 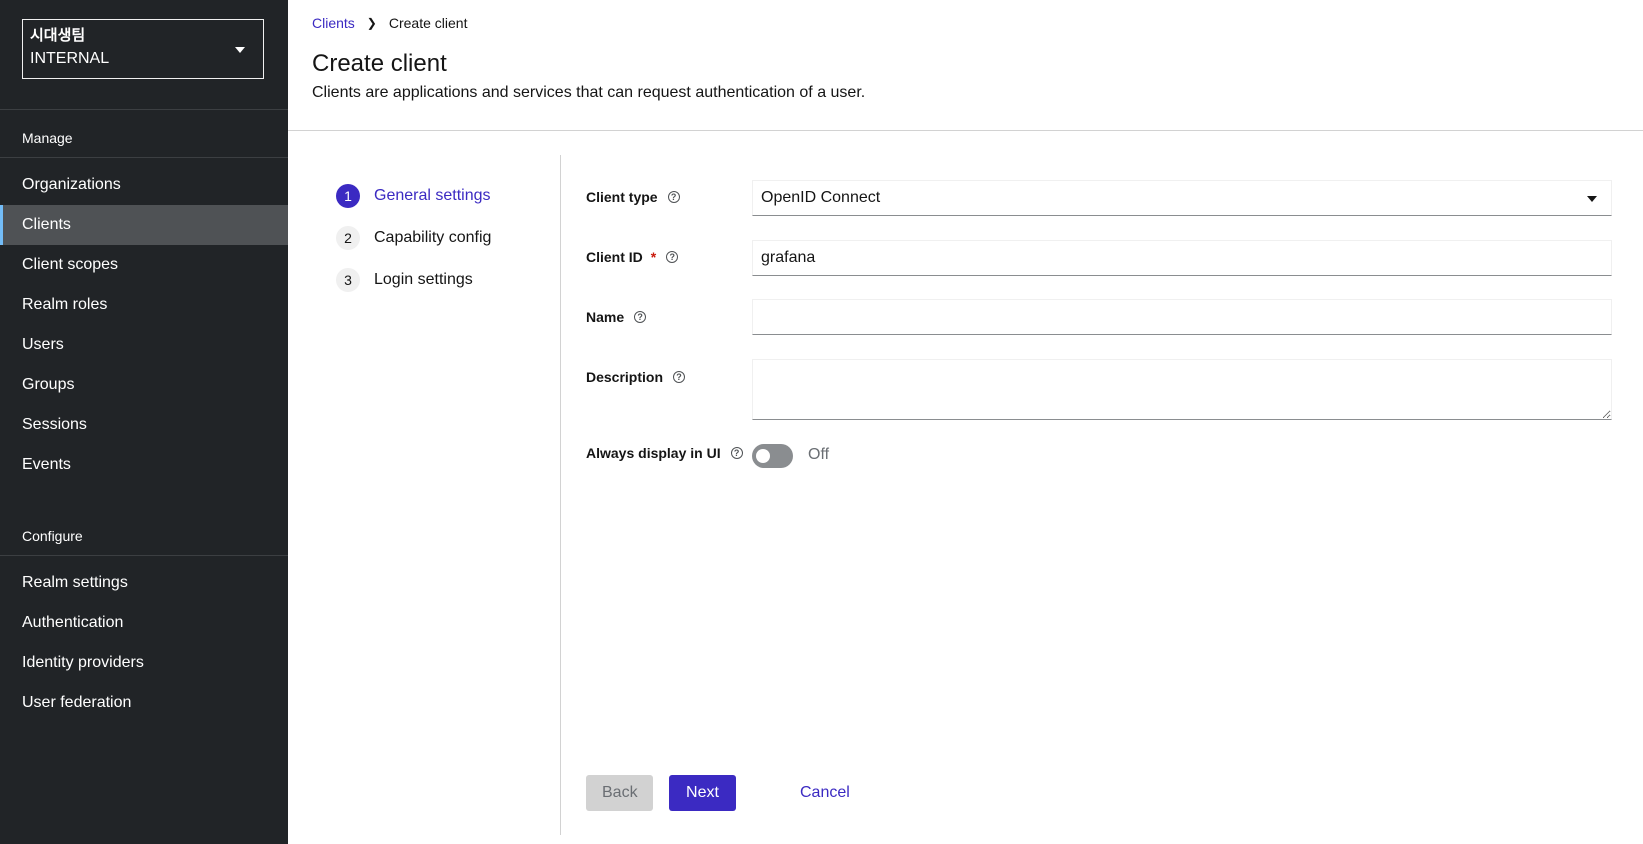 I want to click on sidebar-item-events: Events, so click(x=144, y=465).